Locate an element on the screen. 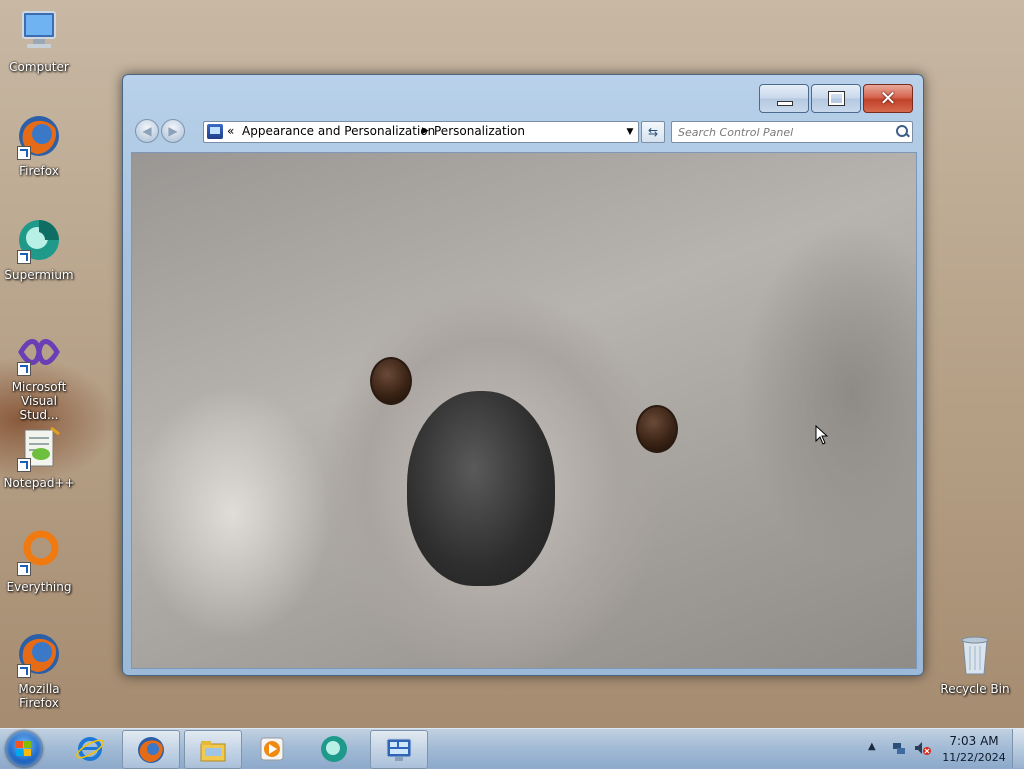 The width and height of the screenshot is (1024, 769). taskbar: ▲ 7:03 AM 11/22/2024 is located at coordinates (512, 748).